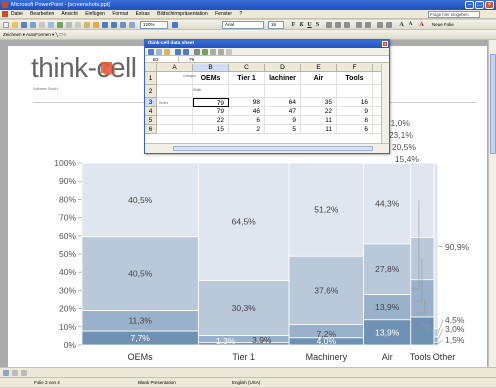  I want to click on datasheet-value-cell: 2, so click(247, 129).